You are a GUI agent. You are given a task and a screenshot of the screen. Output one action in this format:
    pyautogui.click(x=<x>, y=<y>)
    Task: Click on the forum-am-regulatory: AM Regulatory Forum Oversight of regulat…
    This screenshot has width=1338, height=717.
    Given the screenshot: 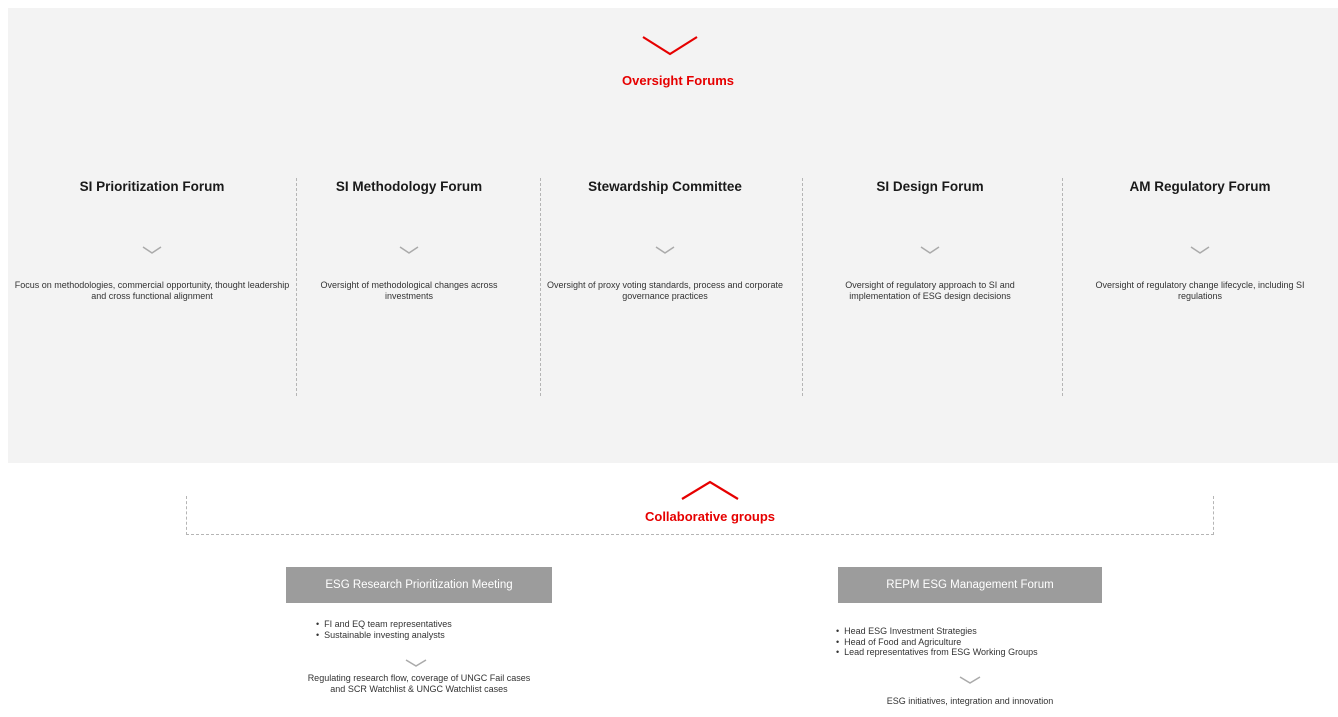 What is the action you would take?
    pyautogui.click(x=1200, y=239)
    